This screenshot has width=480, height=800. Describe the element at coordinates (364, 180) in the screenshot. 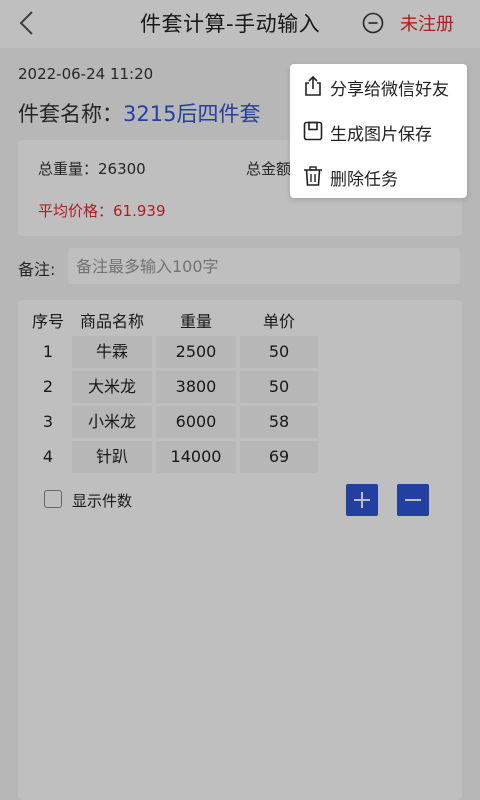

I see `menu-item-label: 删除任务` at that location.